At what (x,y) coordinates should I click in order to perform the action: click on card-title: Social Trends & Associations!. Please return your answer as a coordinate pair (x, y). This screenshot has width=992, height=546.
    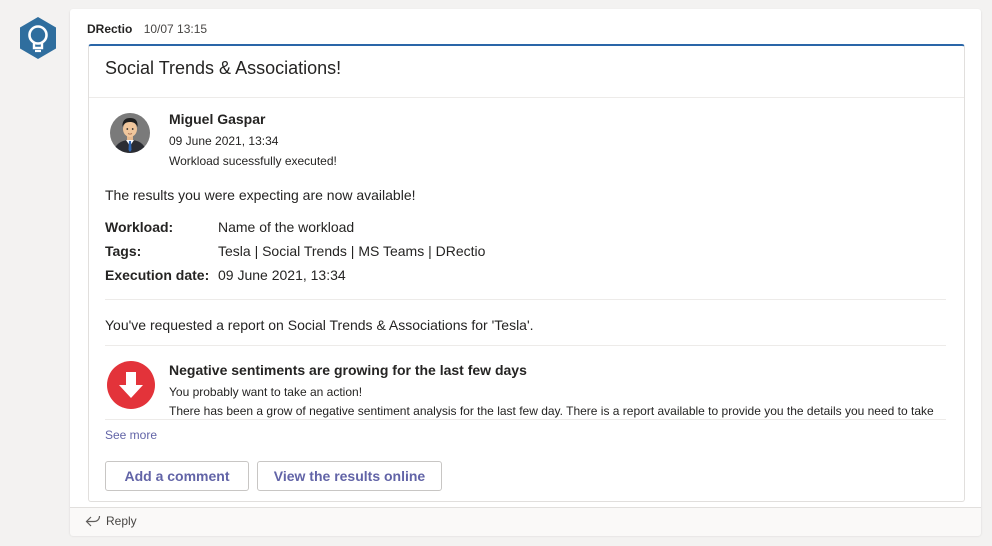
    Looking at the image, I should click on (223, 68).